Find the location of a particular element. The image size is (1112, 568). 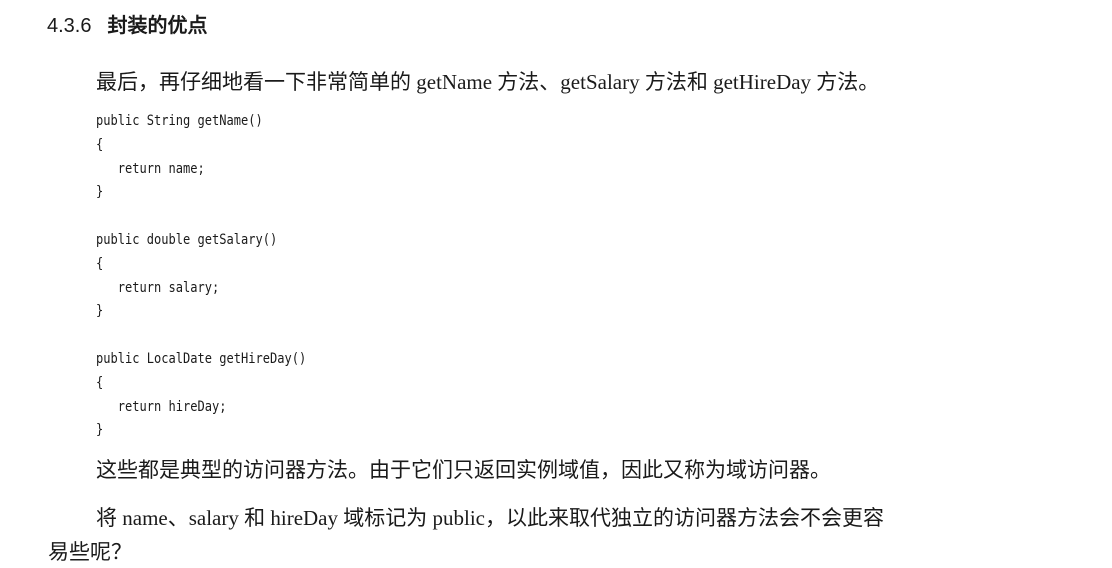

question-paragraph-line2: 易些呢？ is located at coordinates (90, 552).